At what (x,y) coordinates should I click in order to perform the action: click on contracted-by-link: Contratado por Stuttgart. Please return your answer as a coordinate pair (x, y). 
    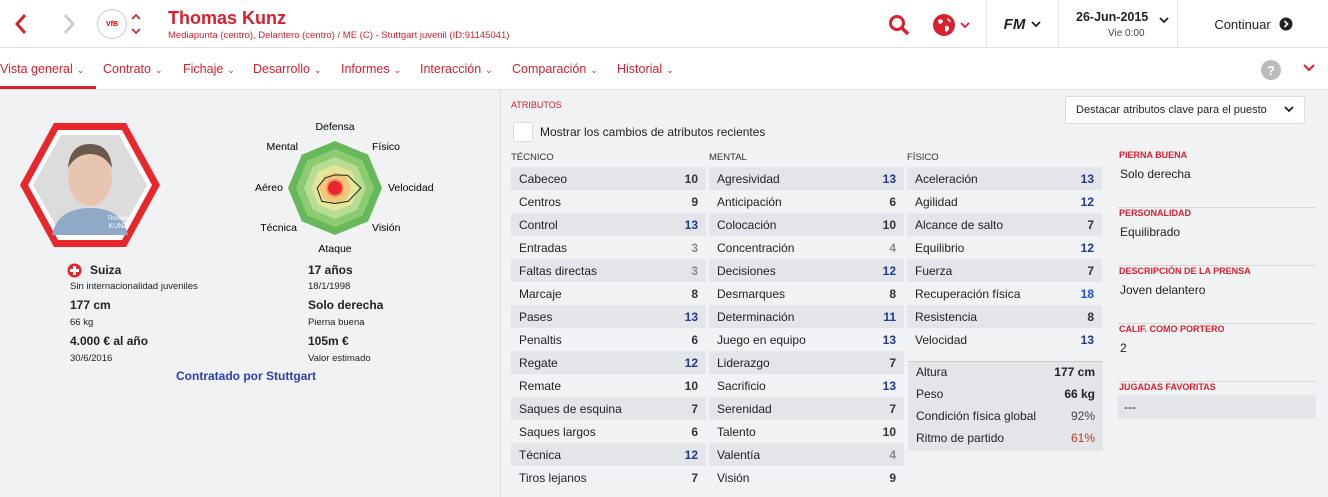
    Looking at the image, I should click on (246, 376).